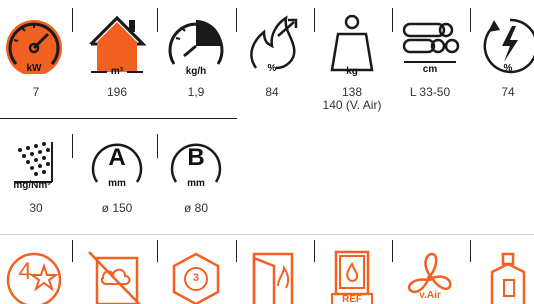 The width and height of the screenshot is (534, 304). I want to click on consumption-gauge-icon, so click(196, 40).